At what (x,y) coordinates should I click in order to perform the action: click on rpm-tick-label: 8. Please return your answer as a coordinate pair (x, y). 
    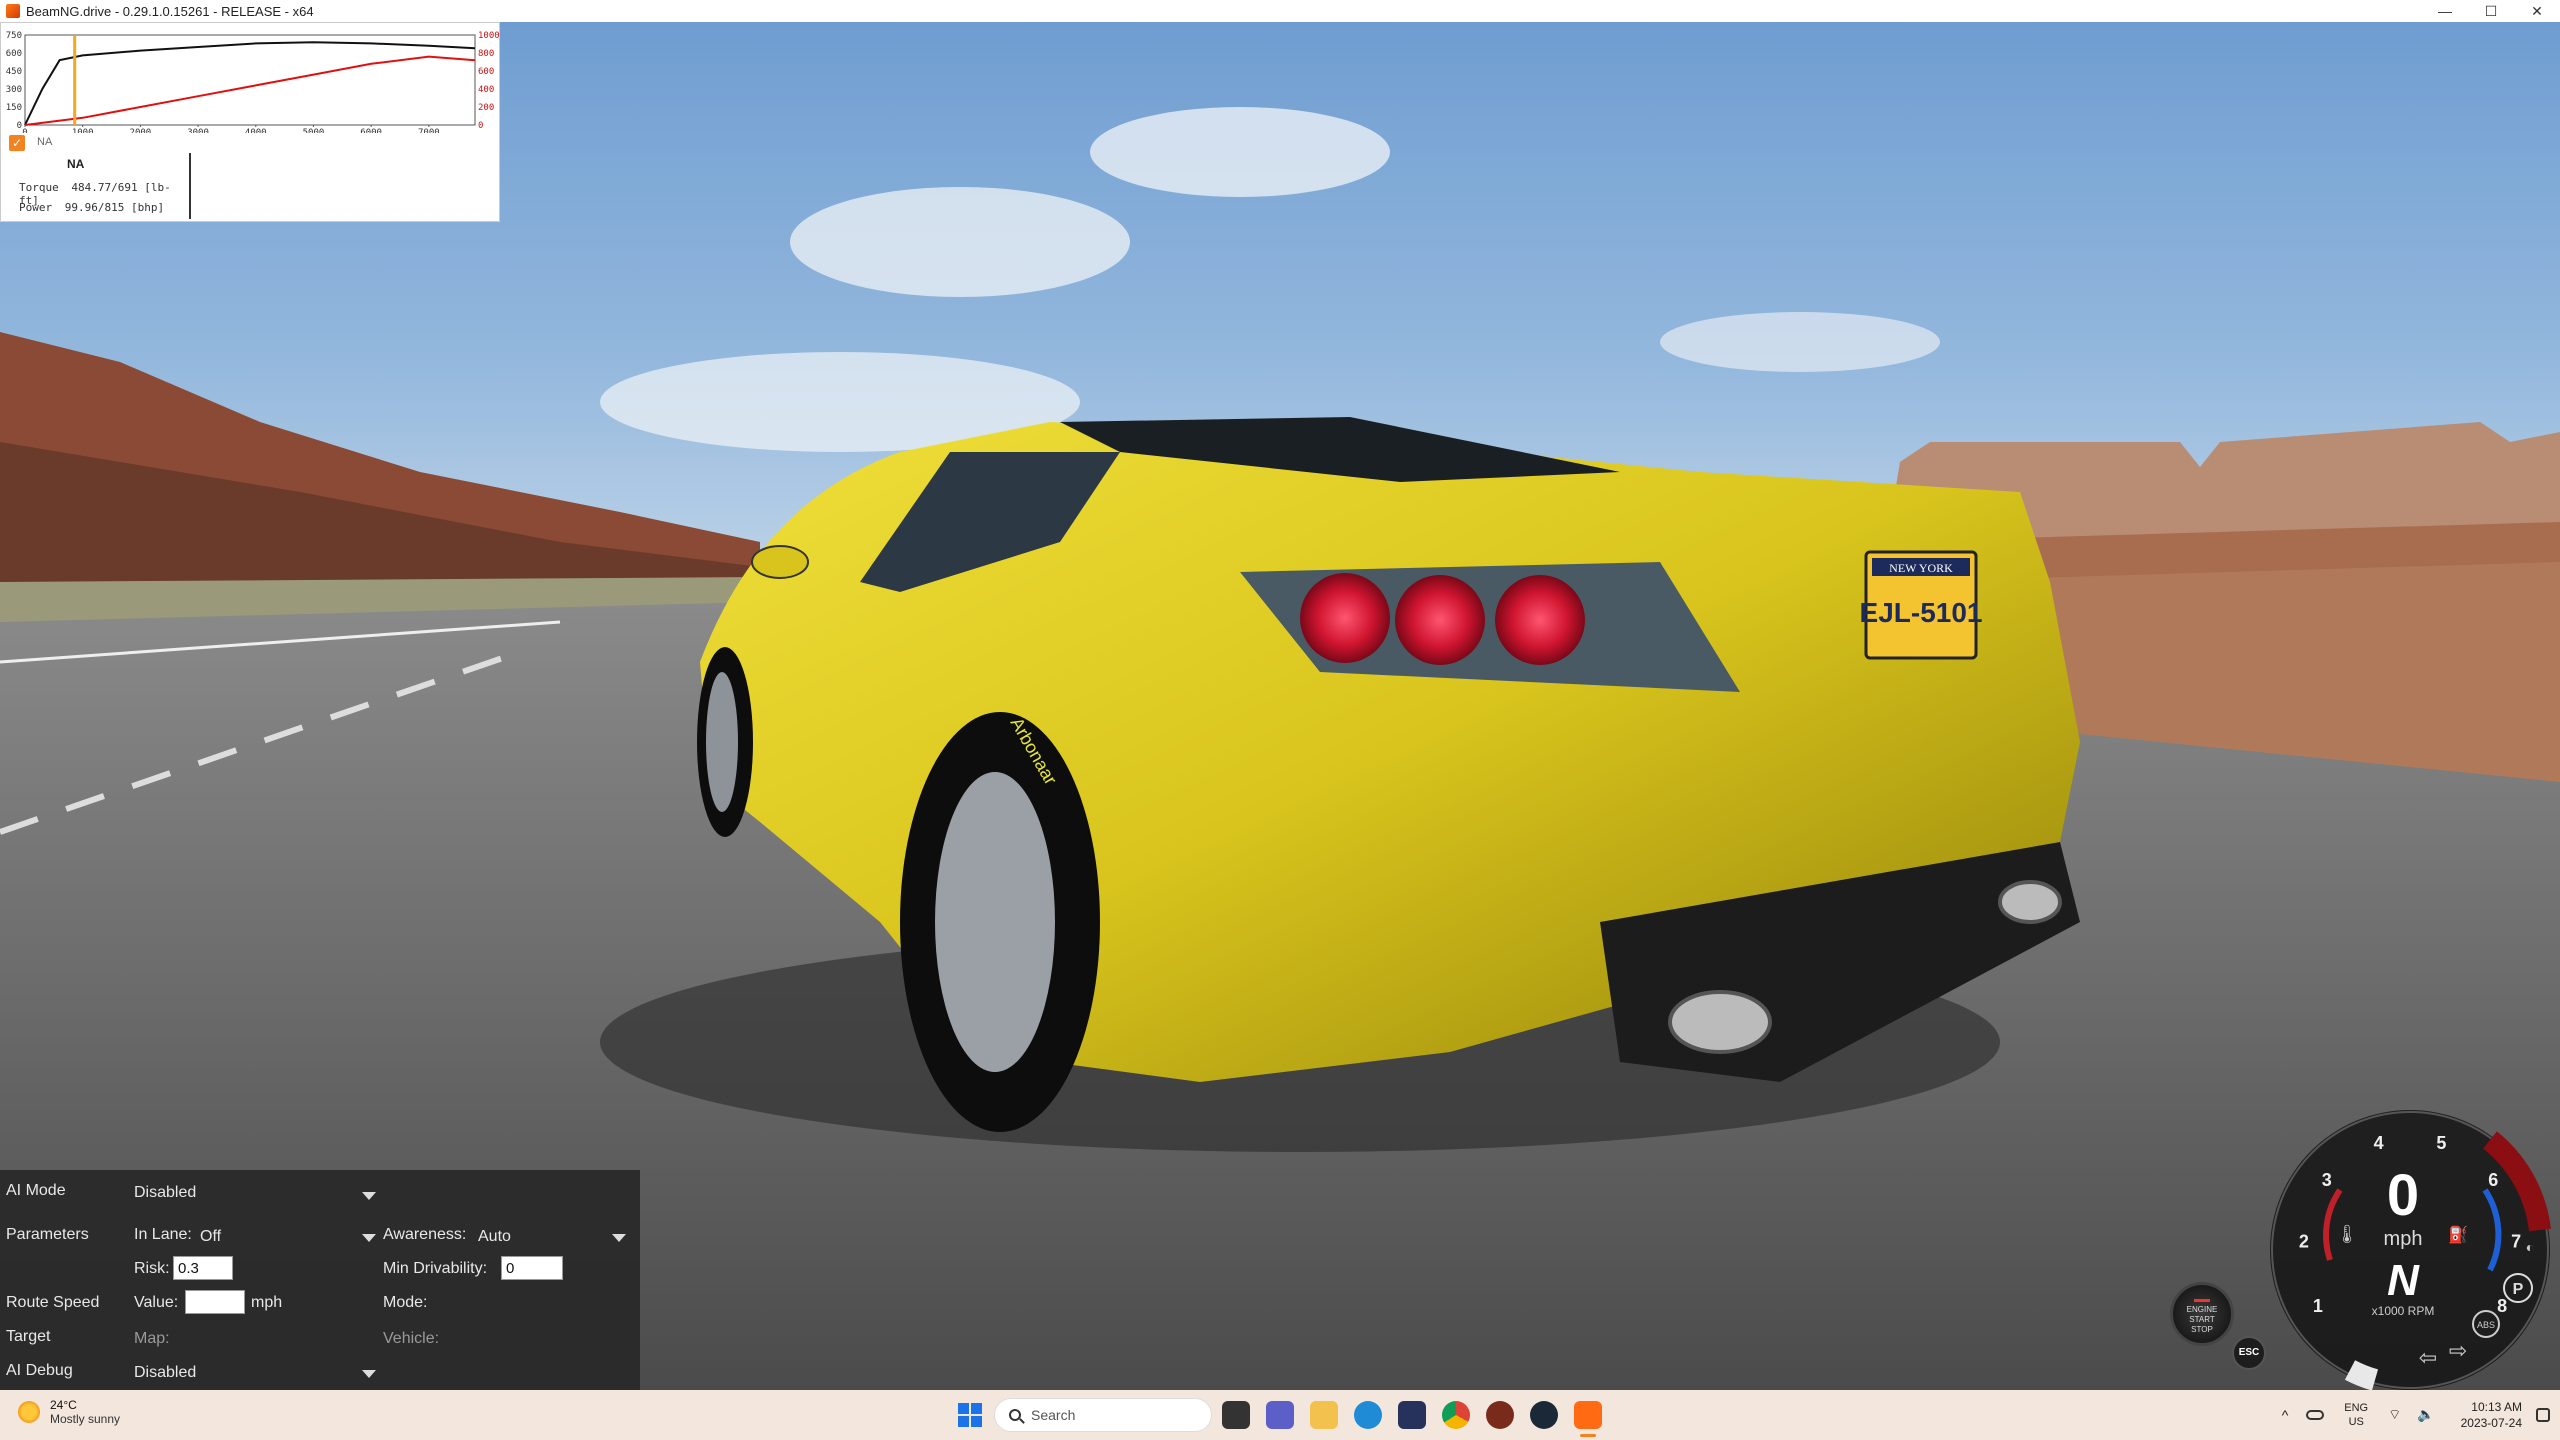
    Looking at the image, I should click on (2502, 1306).